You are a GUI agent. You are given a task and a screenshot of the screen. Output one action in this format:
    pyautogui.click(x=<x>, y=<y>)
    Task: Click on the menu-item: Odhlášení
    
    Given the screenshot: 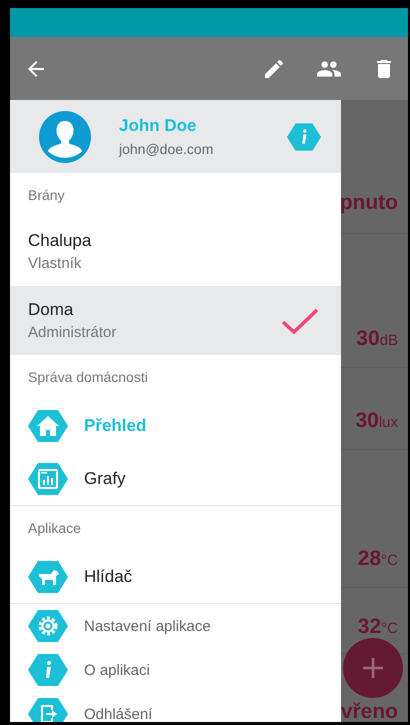 What is the action you would take?
    pyautogui.click(x=118, y=714)
    